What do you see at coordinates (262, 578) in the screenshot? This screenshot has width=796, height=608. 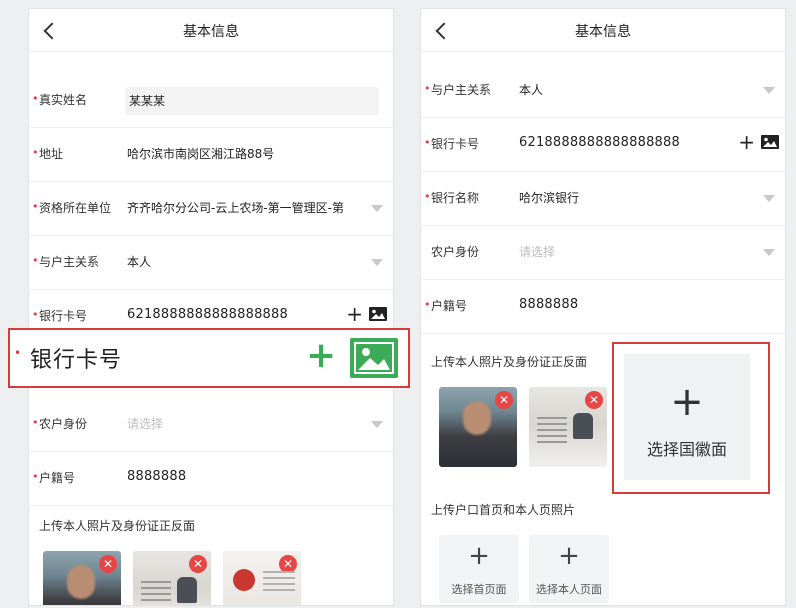 I see `id-emblem-thumbnail: ✕` at bounding box center [262, 578].